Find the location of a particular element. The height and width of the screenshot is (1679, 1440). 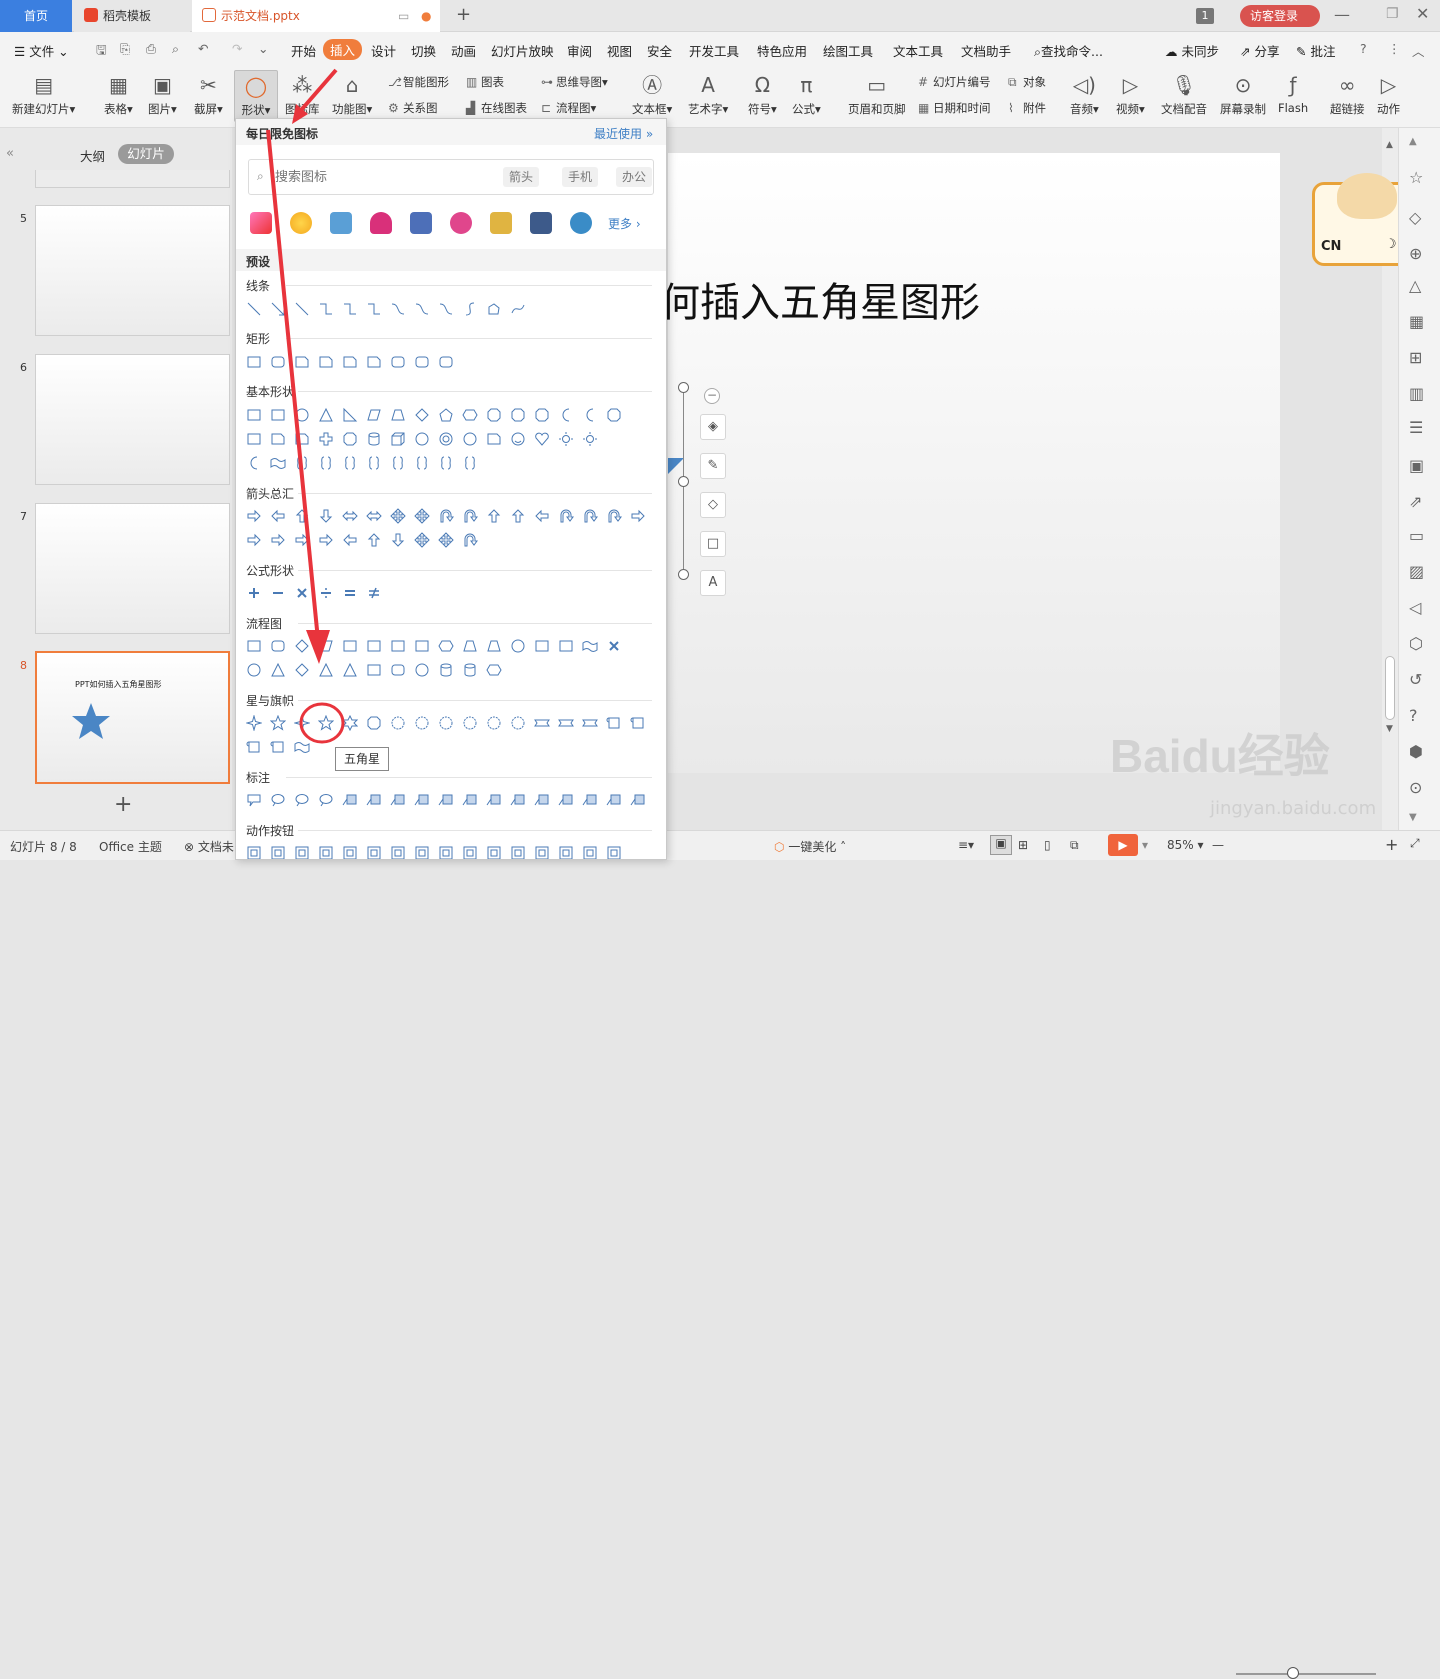

trophy-icon is located at coordinates (501, 223).